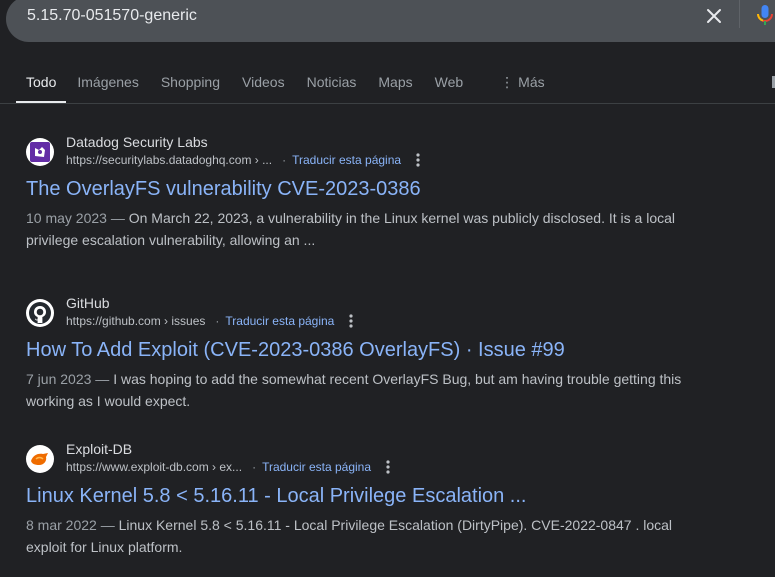 The height and width of the screenshot is (577, 775). I want to click on tab-imagenes: Imágenes, so click(107, 87).